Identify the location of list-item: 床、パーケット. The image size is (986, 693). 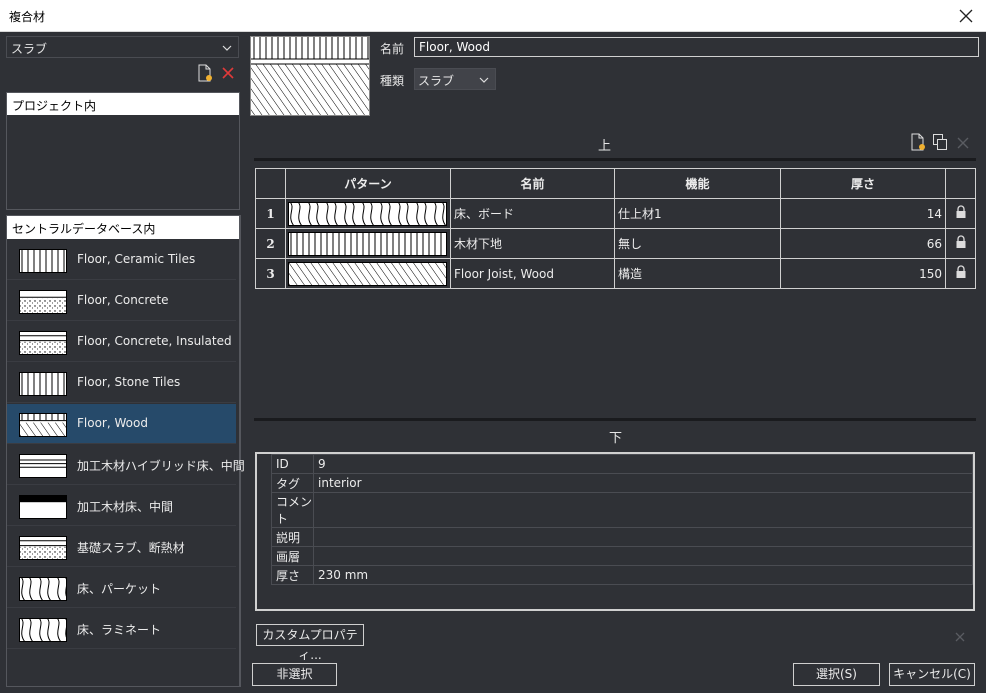
(121, 588).